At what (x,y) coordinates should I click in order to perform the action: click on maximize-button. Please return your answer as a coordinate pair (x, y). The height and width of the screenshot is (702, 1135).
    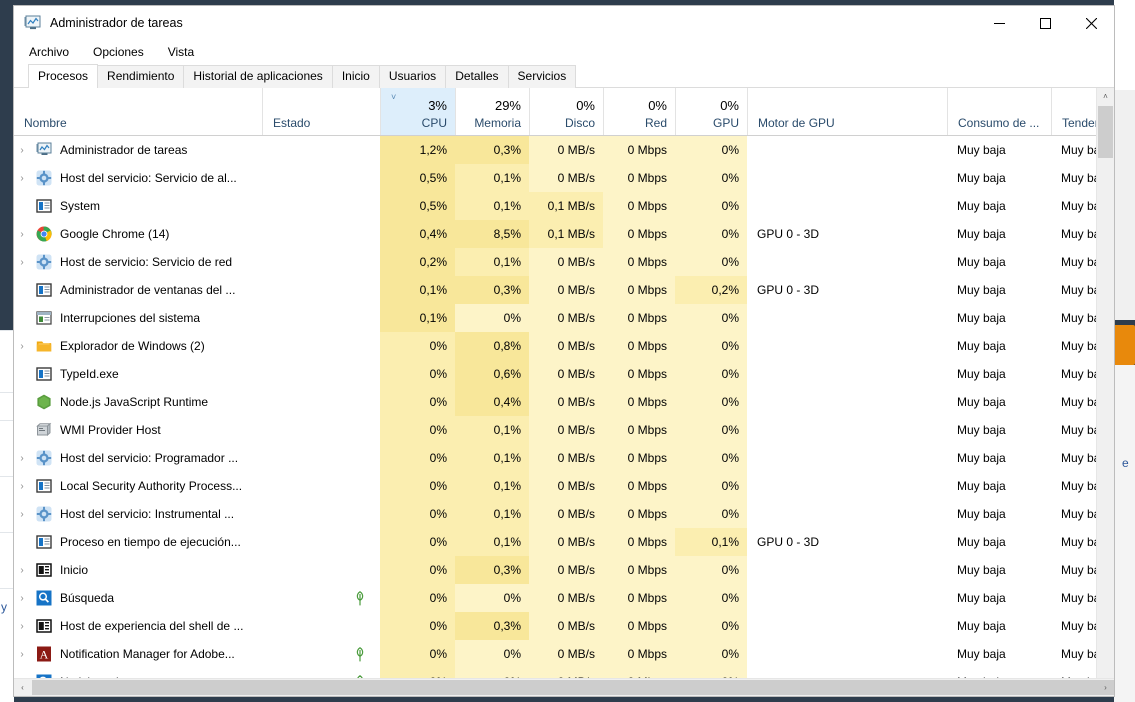
    Looking at the image, I should click on (1045, 23).